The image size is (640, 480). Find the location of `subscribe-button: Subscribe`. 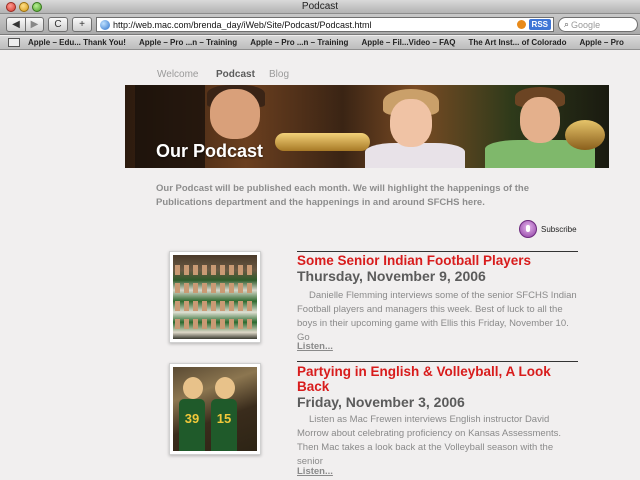

subscribe-button: Subscribe is located at coordinates (548, 229).